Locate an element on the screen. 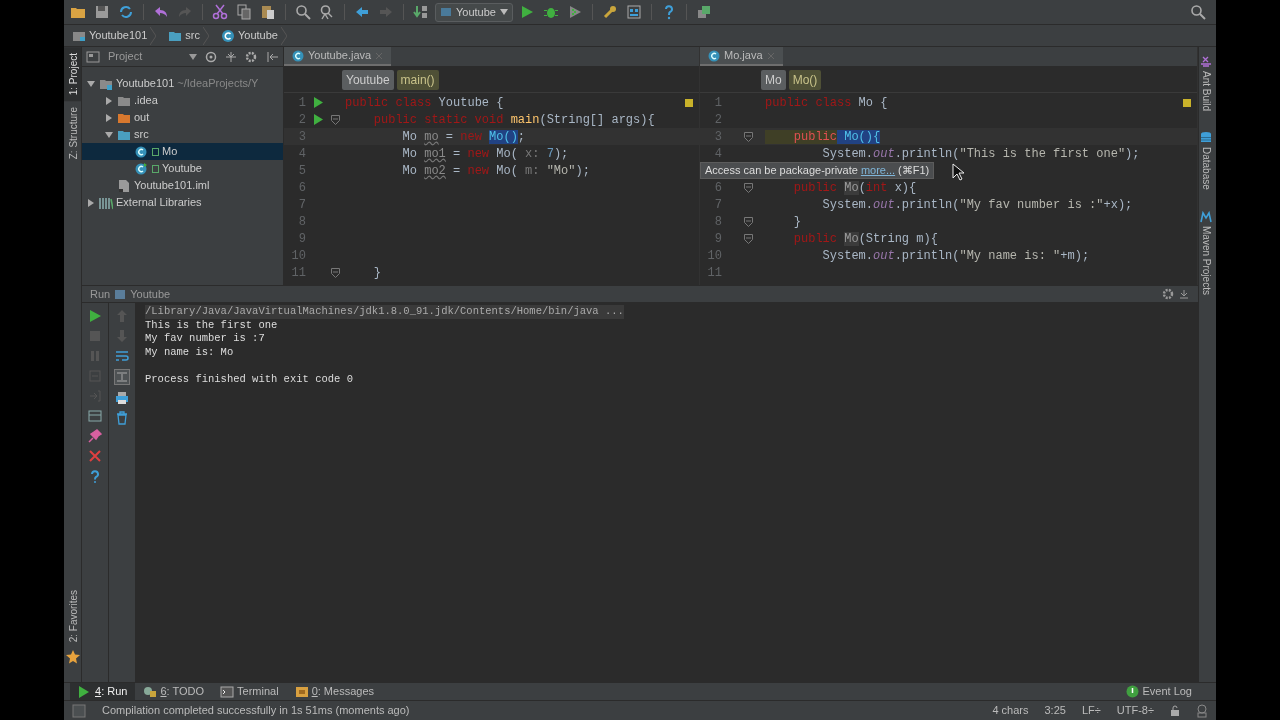 The image size is (1280, 720). run-config-icon is located at coordinates (120, 294).